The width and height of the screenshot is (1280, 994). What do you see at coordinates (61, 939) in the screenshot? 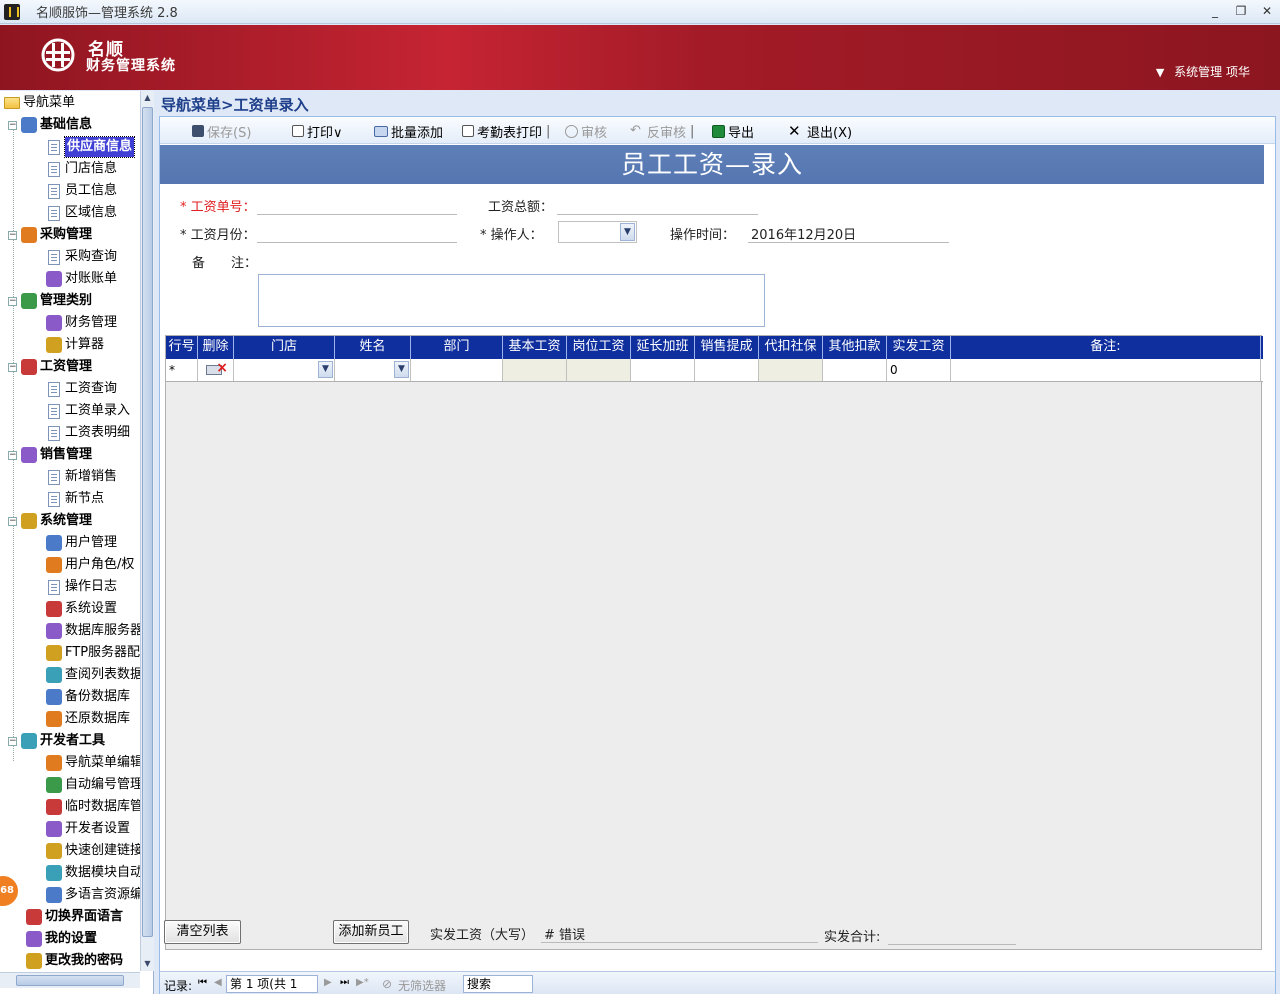
I see `nav-bottom-item-1: 我的设置` at bounding box center [61, 939].